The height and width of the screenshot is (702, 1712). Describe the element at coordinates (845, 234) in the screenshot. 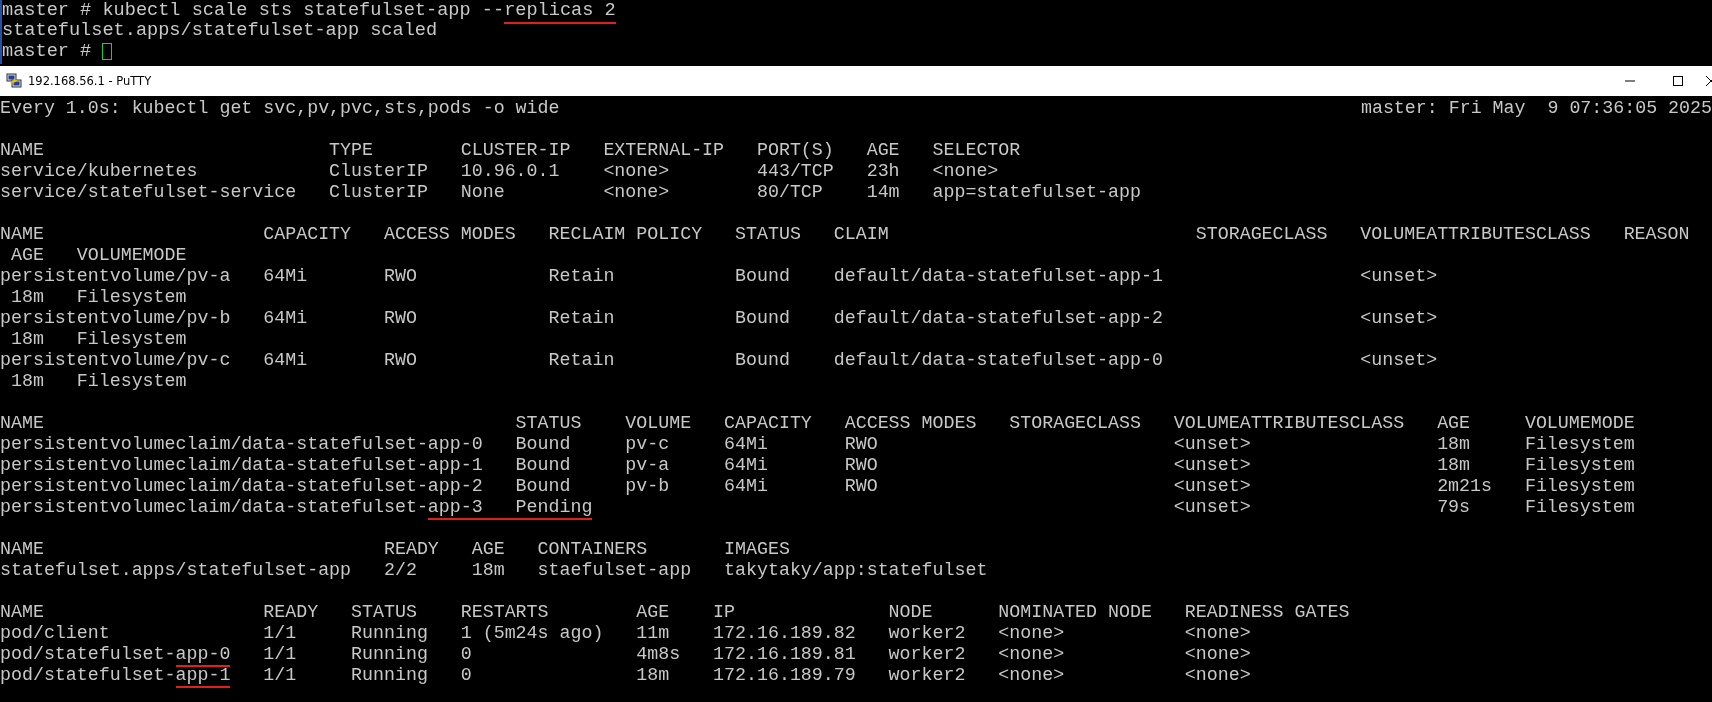

I see `terminal-line: NAME CAPACITY ACCESS MODES RECLAIM POLICY STATUS CLAIM STORAGECLASS VOLUMEATTRIBUTESCLASS REASON` at that location.